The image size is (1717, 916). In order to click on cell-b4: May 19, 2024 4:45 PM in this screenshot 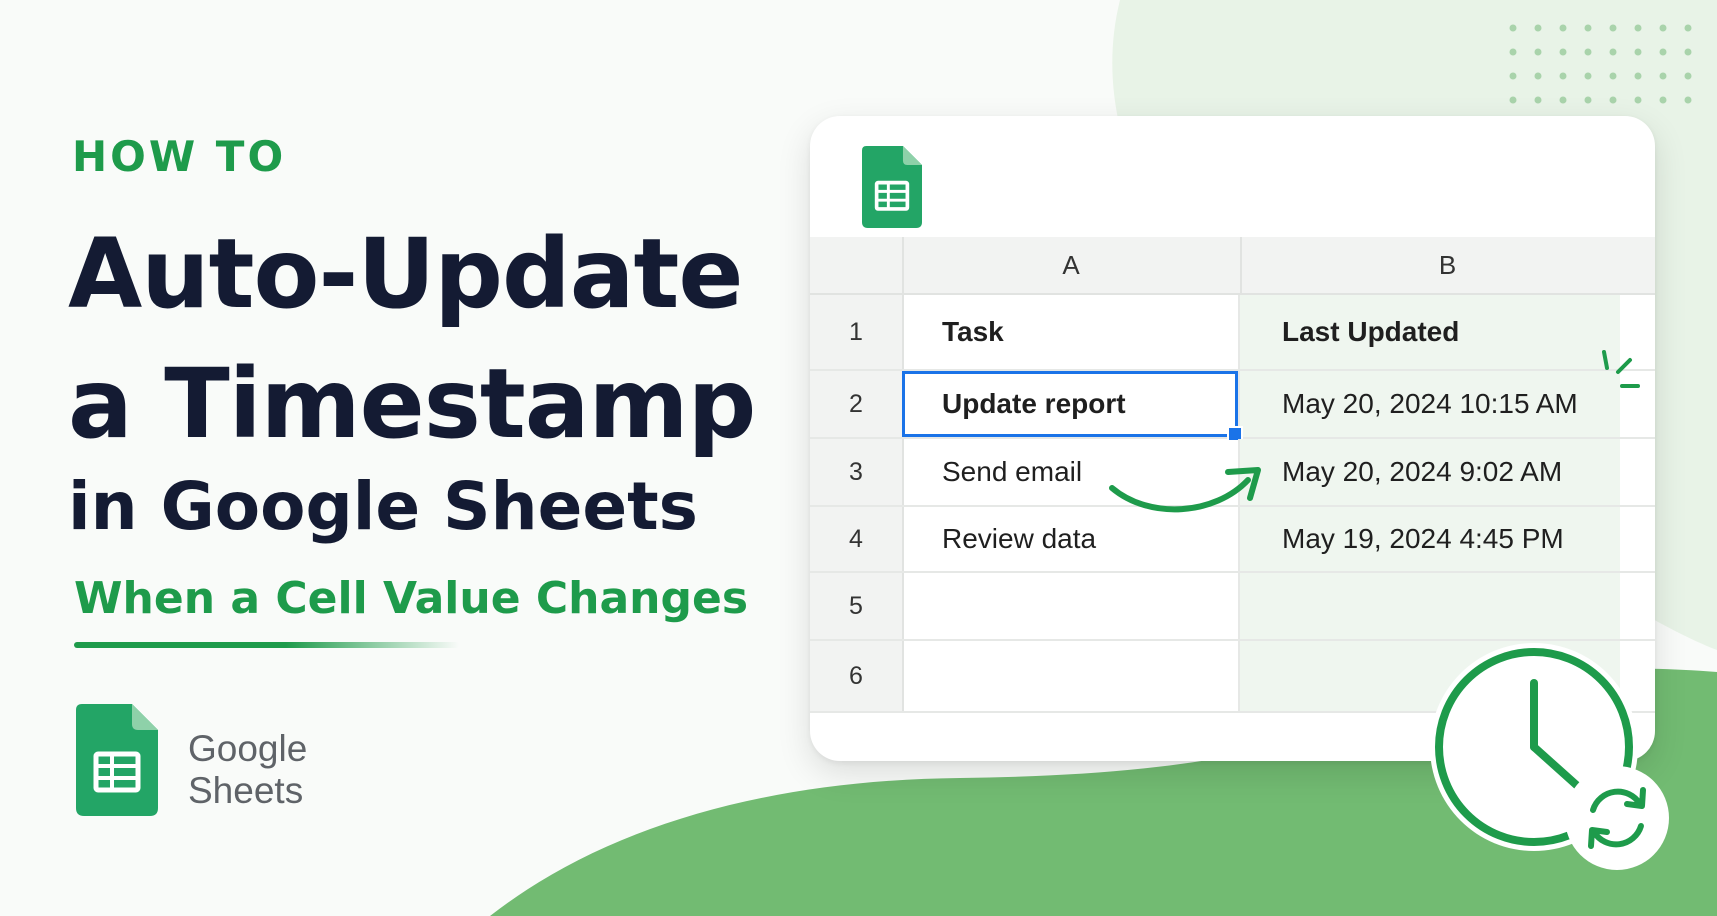, I will do `click(1430, 539)`.